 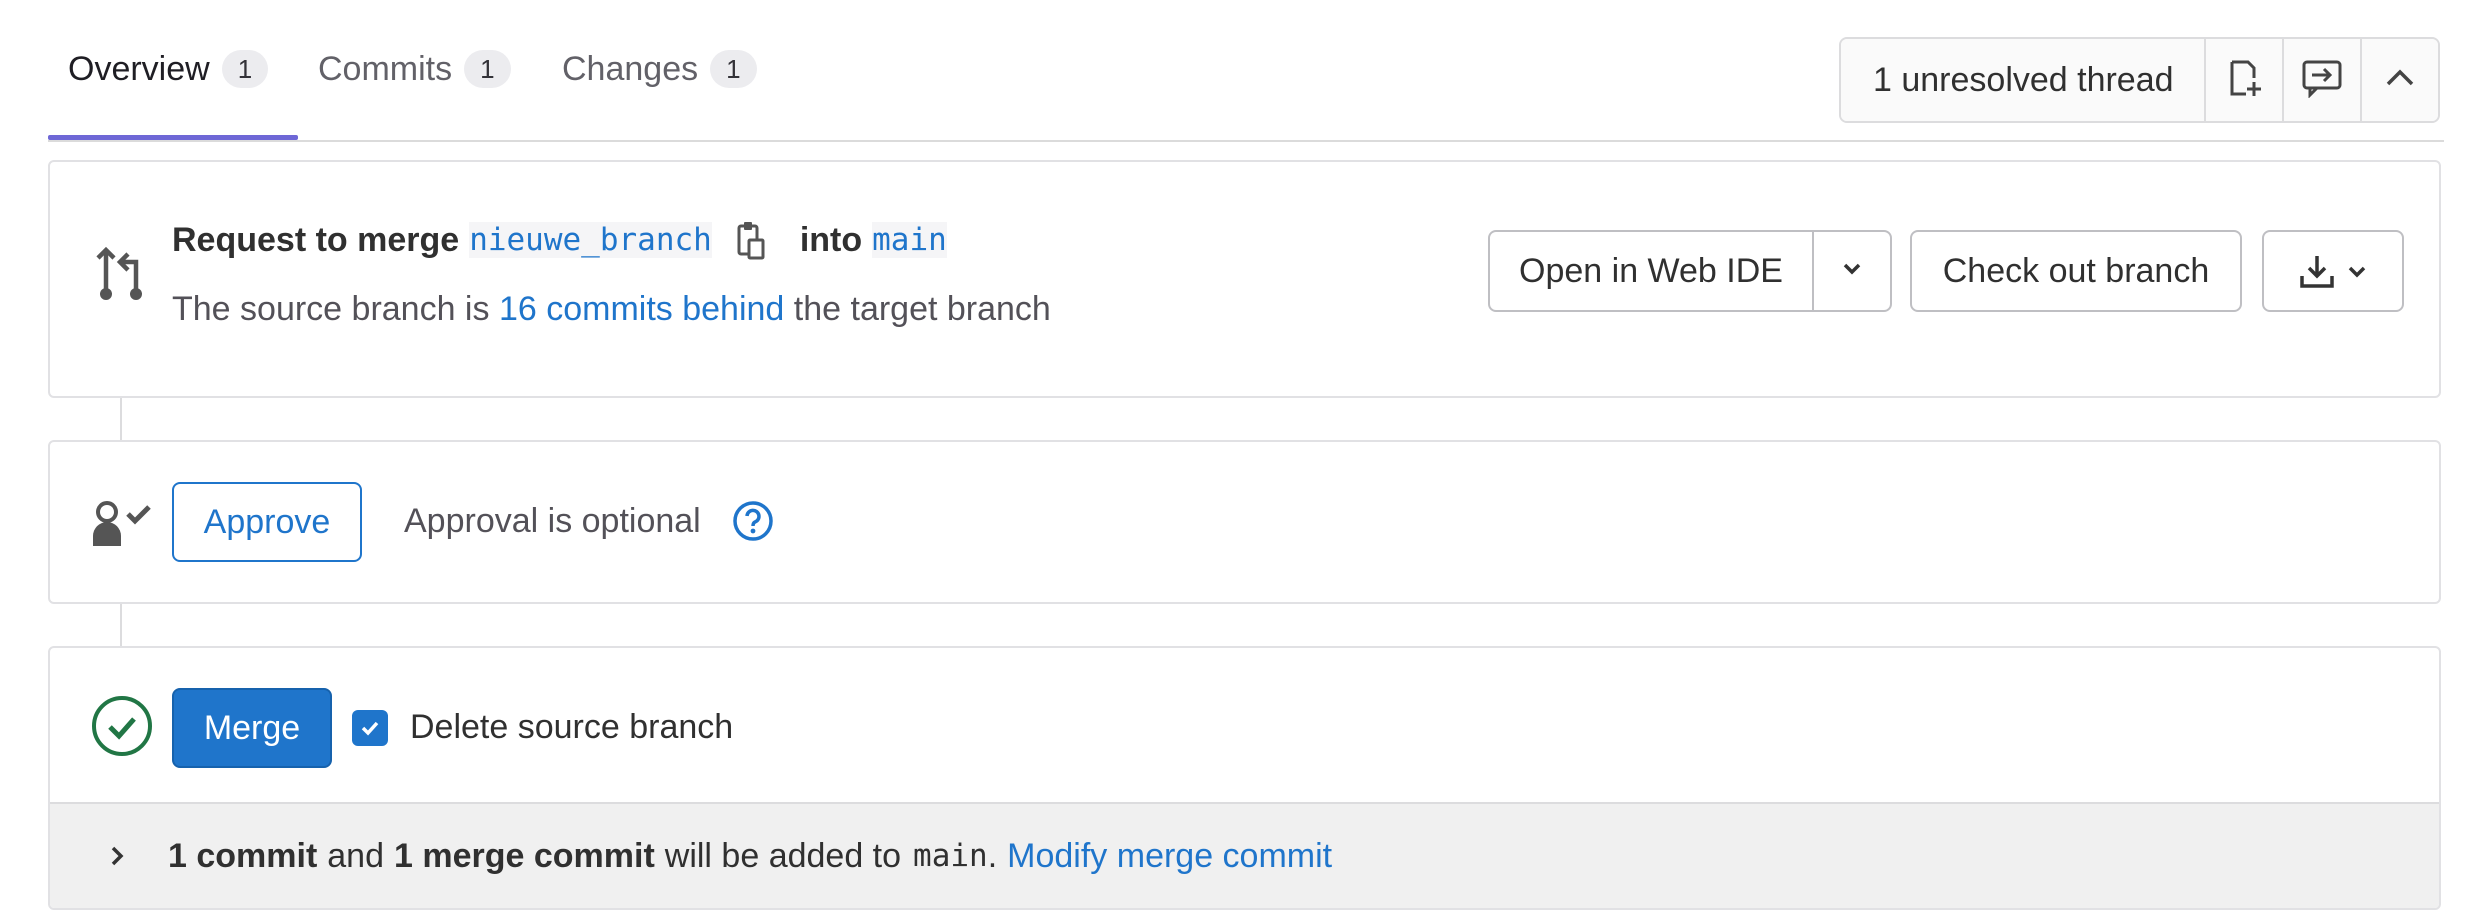 I want to click on approve-button: Approve, so click(x=267, y=522).